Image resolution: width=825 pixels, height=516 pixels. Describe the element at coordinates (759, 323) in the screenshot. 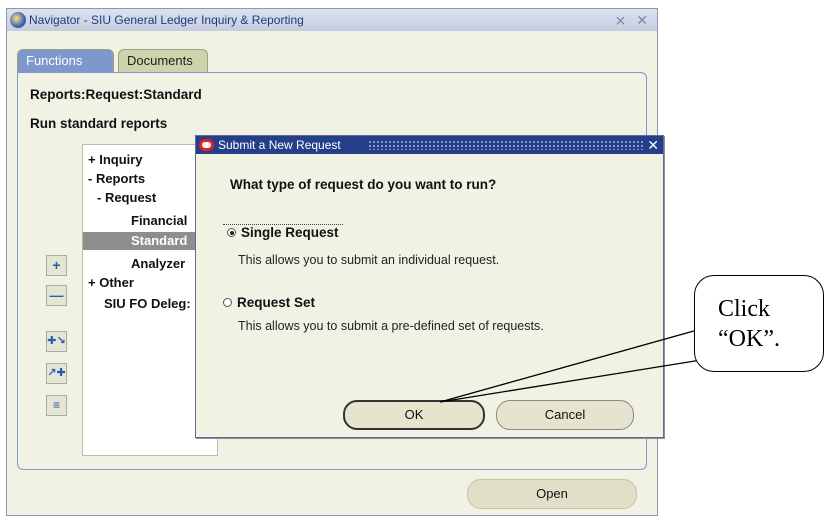

I see `callout-box: Click “OK”.` at that location.